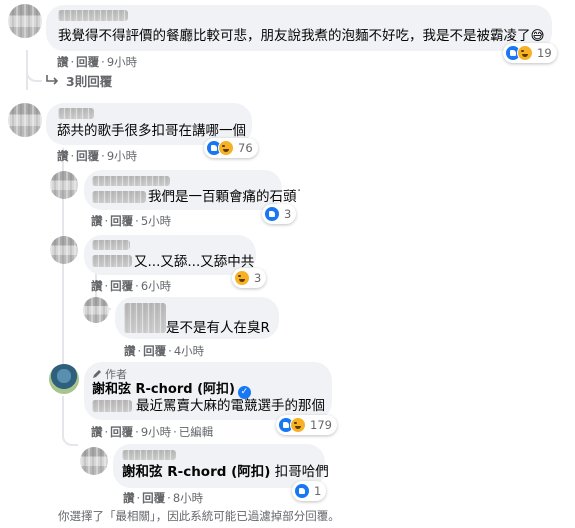 The image size is (575, 528). I want to click on timestamp: 6小時, so click(156, 286).